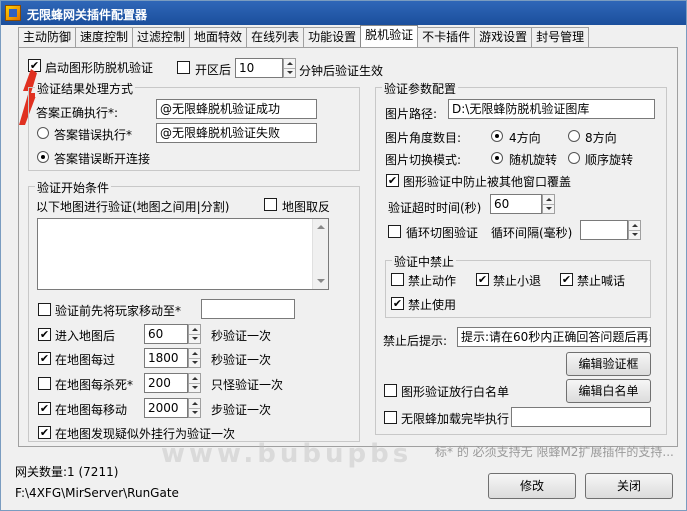 This screenshot has height=511, width=687. Describe the element at coordinates (503, 37) in the screenshot. I see `tab-game-settings: 游戏设置` at that location.